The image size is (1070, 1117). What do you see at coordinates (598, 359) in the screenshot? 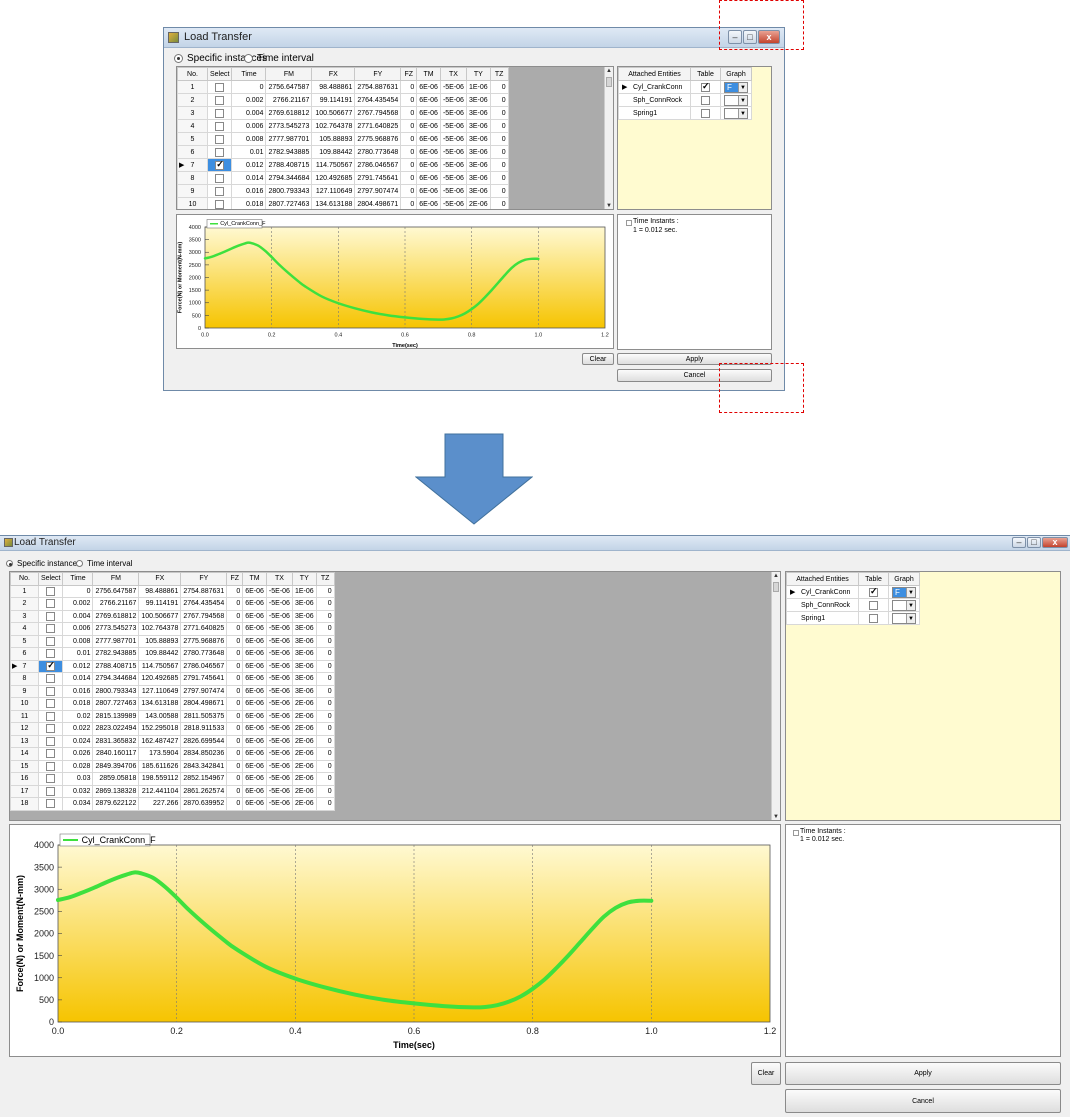
I see `small-clear-button: Clear` at bounding box center [598, 359].